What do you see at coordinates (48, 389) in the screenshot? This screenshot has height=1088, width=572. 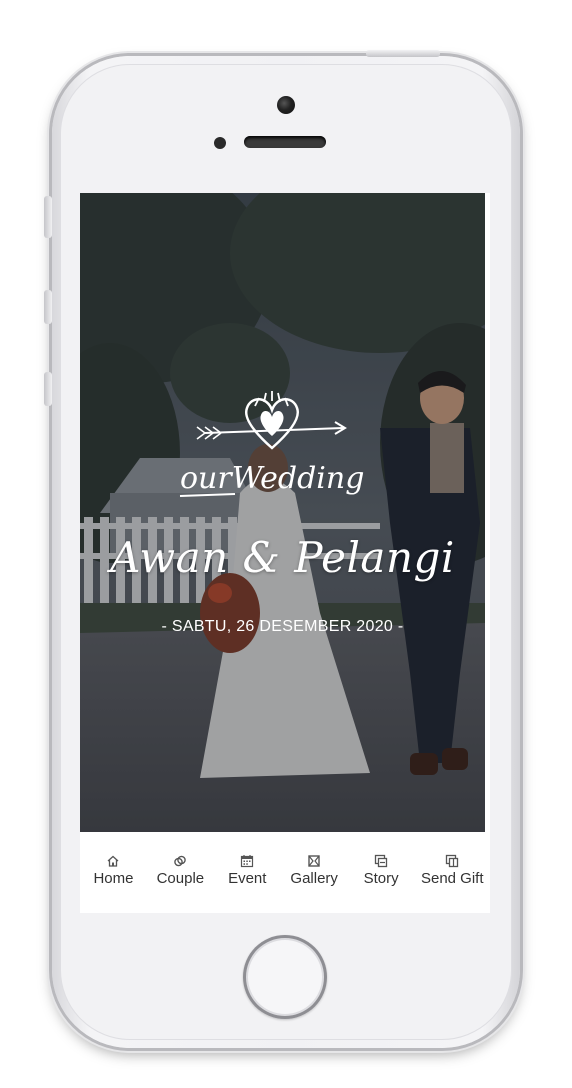 I see `volume-down-button` at bounding box center [48, 389].